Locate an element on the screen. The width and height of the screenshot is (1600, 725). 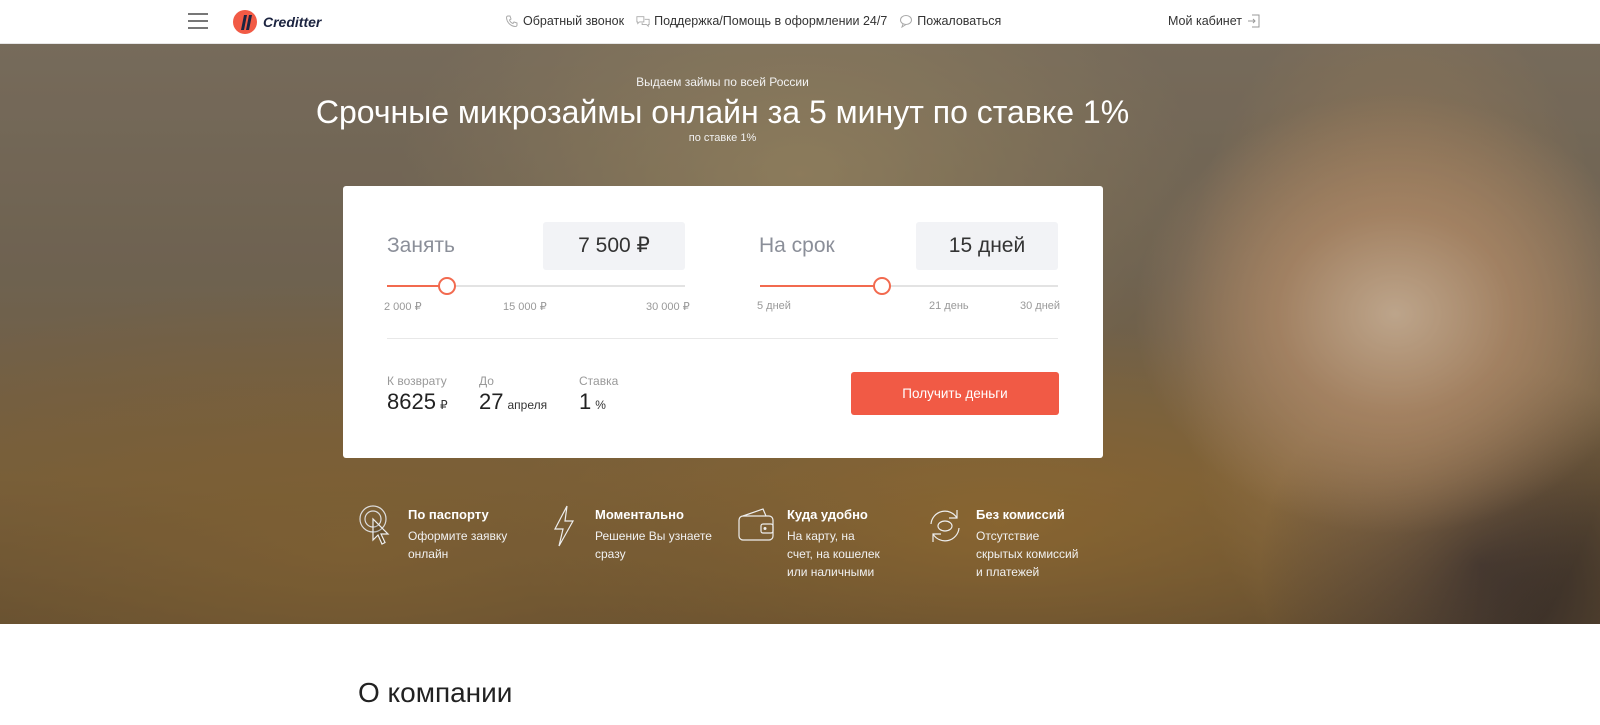
nav-support: Поддержка/Помощь в оформлении 24/7 is located at coordinates (761, 21).